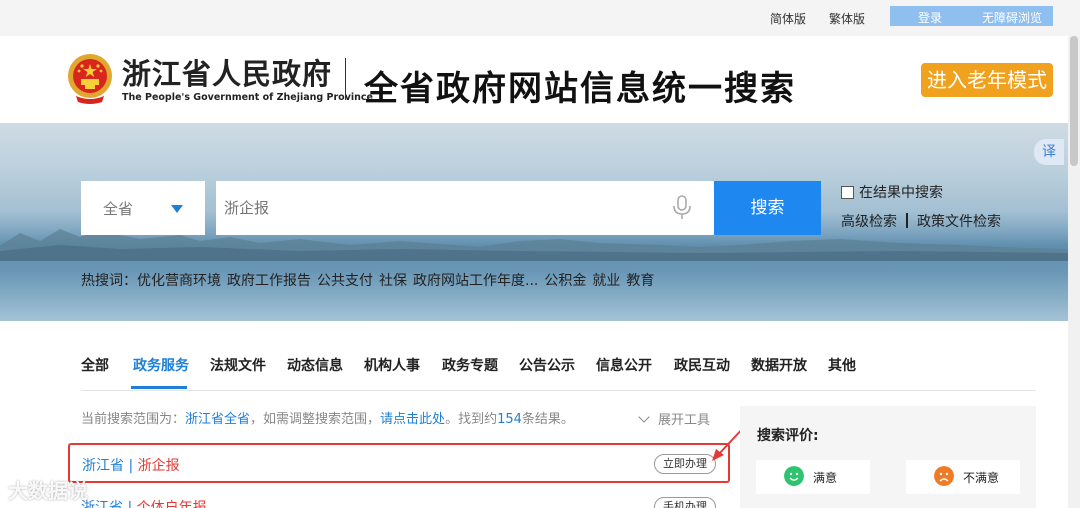 The width and height of the screenshot is (1080, 508). What do you see at coordinates (227, 74) in the screenshot?
I see `gov-name-chinese: 浙江省人民政府` at bounding box center [227, 74].